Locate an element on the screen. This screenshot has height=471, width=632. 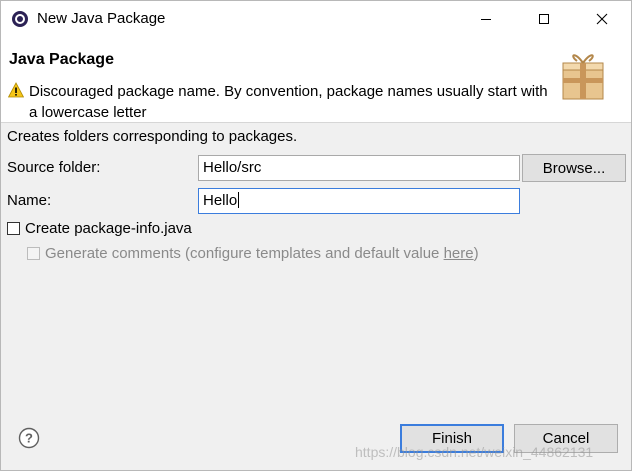
create-package-info-label: Create package-info.java is located at coordinates (108, 228).